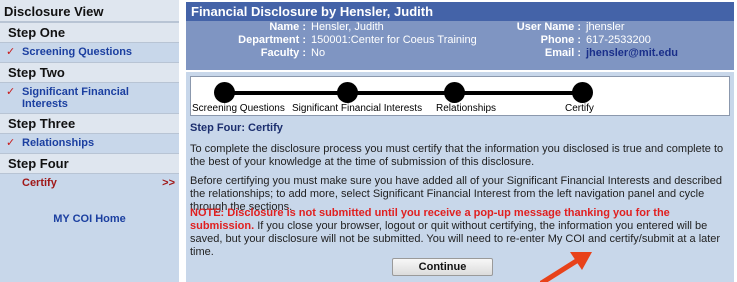 This screenshot has height=282, width=737. Describe the element at coordinates (560, 40) in the screenshot. I see `phone-label: Phone :` at that location.